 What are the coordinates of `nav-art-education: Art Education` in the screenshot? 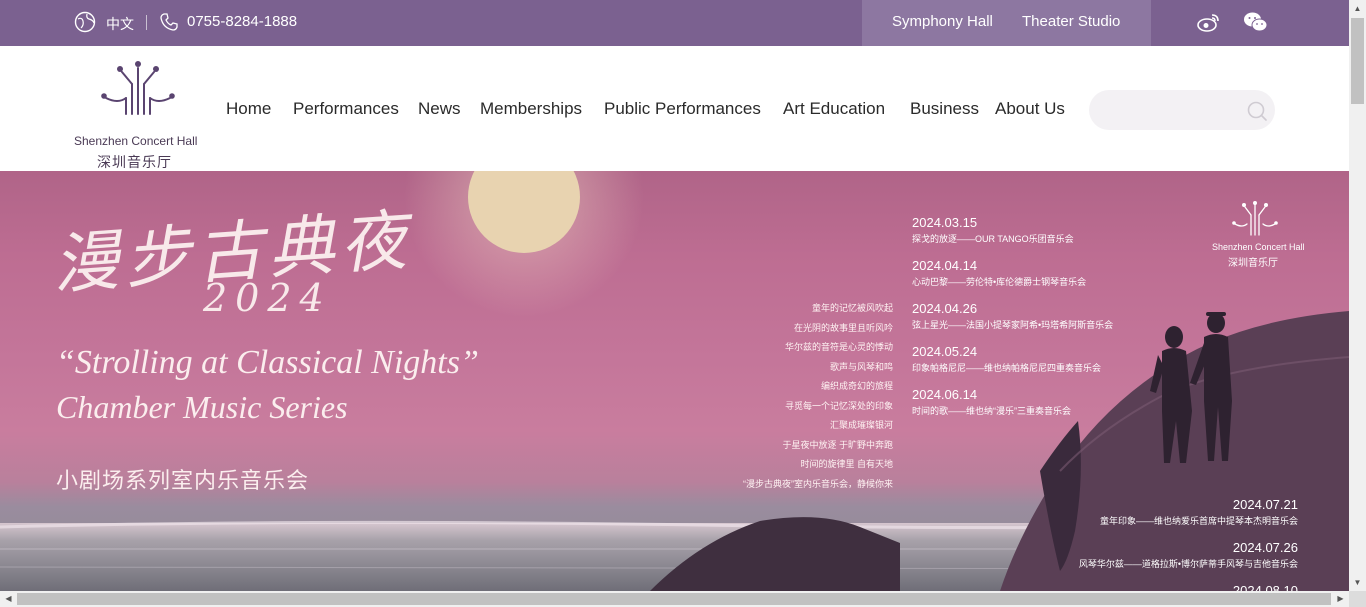 It's located at (834, 109).